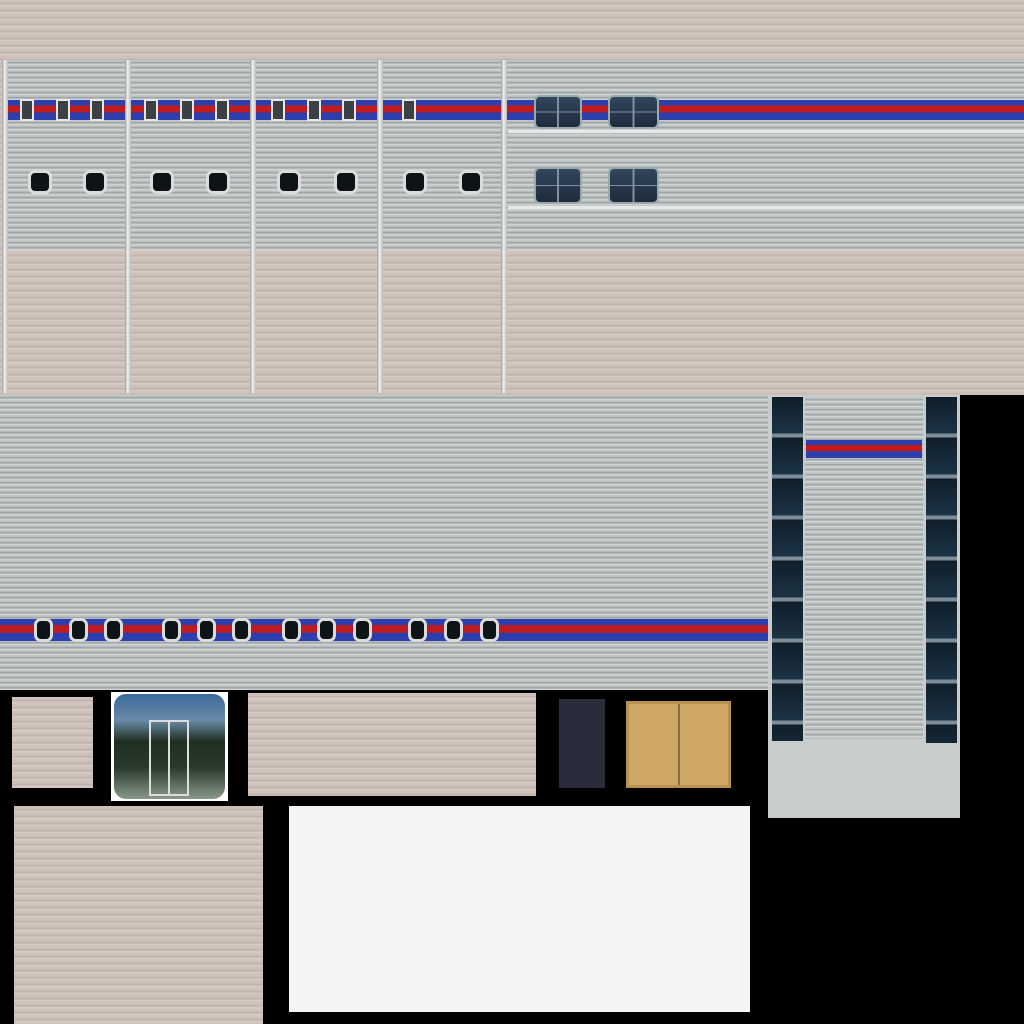 The width and height of the screenshot is (1024, 1024). I want to click on siding-swatch-wide, so click(392, 744).